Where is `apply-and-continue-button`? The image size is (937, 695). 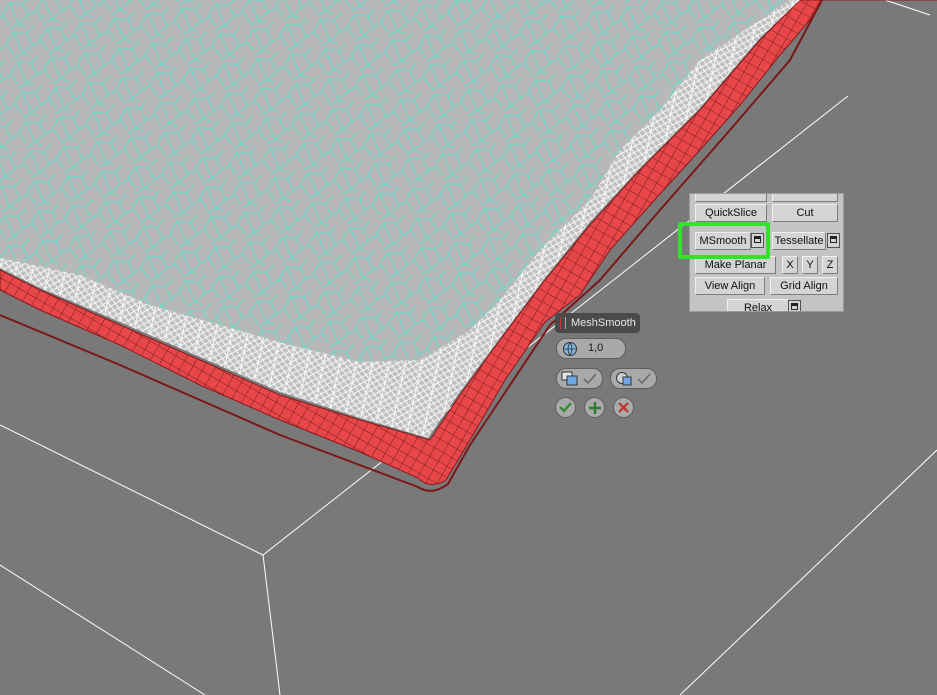 apply-and-continue-button is located at coordinates (594, 407).